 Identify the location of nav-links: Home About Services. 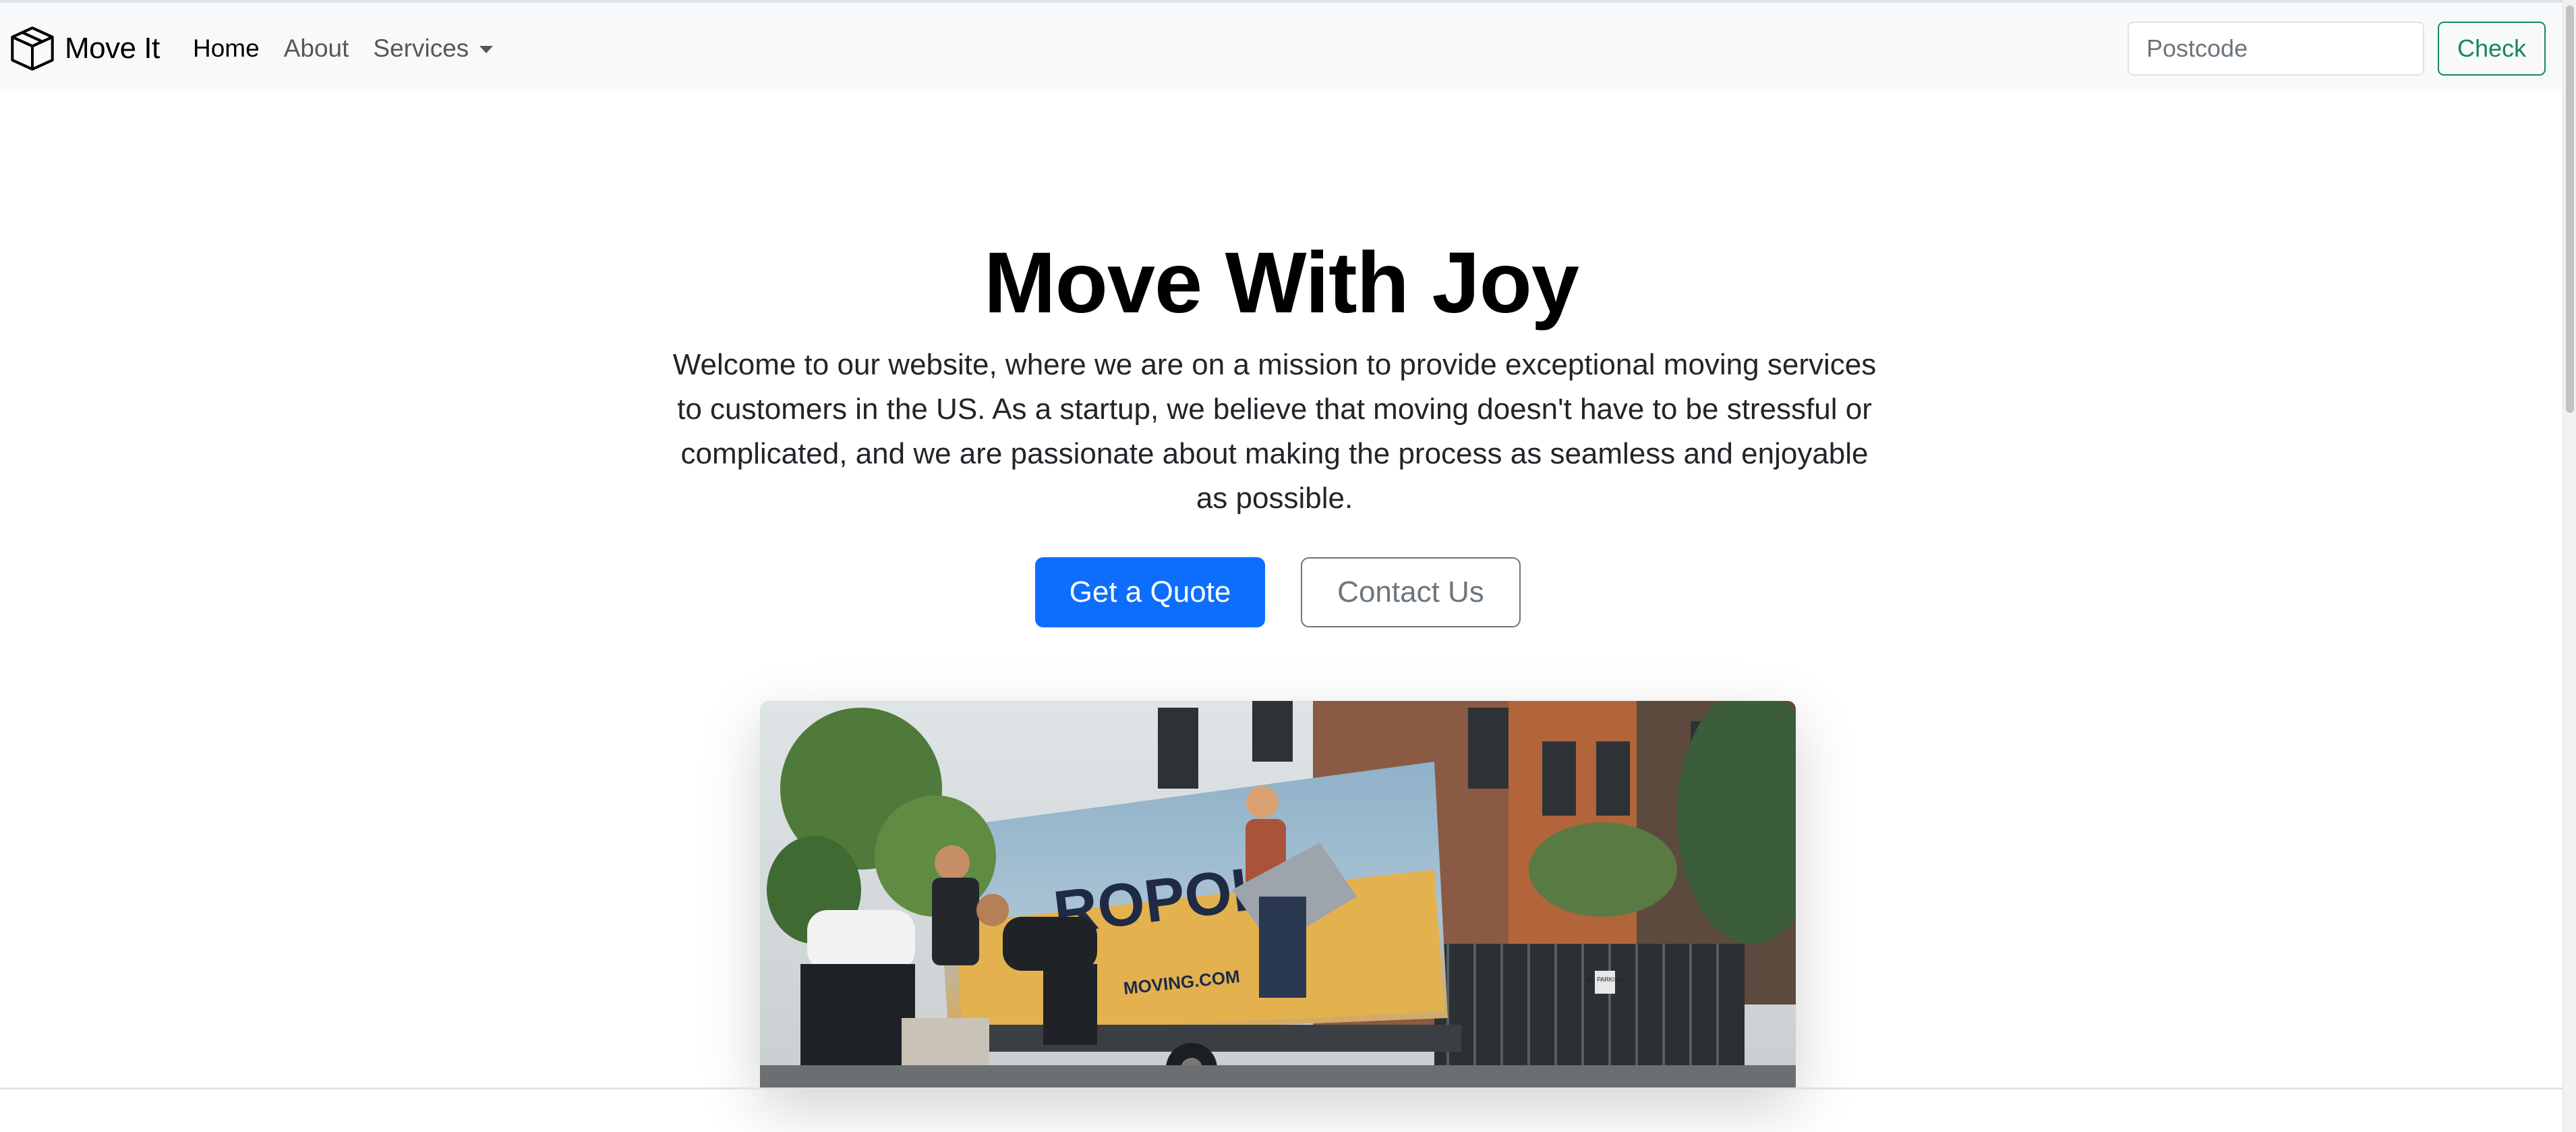
(343, 49).